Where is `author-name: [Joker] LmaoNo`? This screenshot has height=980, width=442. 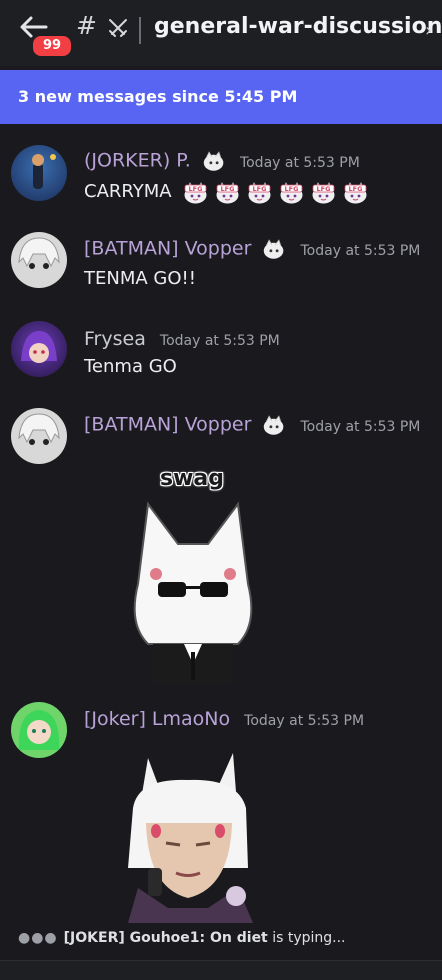 author-name: [Joker] LmaoNo is located at coordinates (157, 719).